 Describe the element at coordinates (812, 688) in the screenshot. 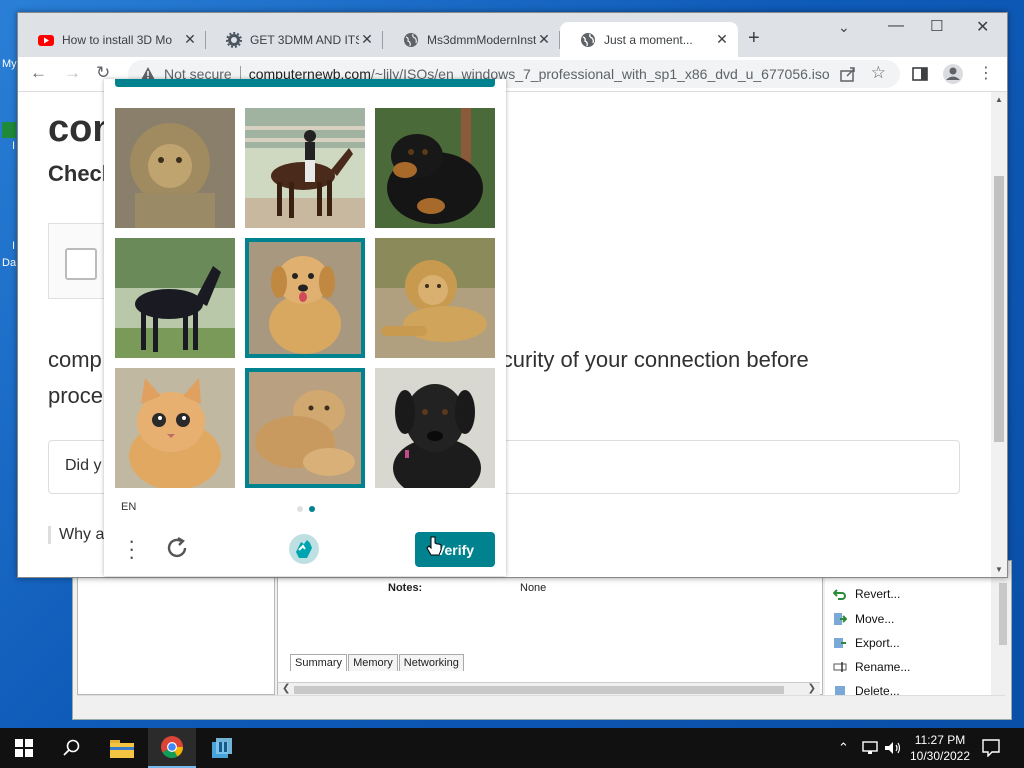

I see `scroll-right-icon: ❯` at that location.